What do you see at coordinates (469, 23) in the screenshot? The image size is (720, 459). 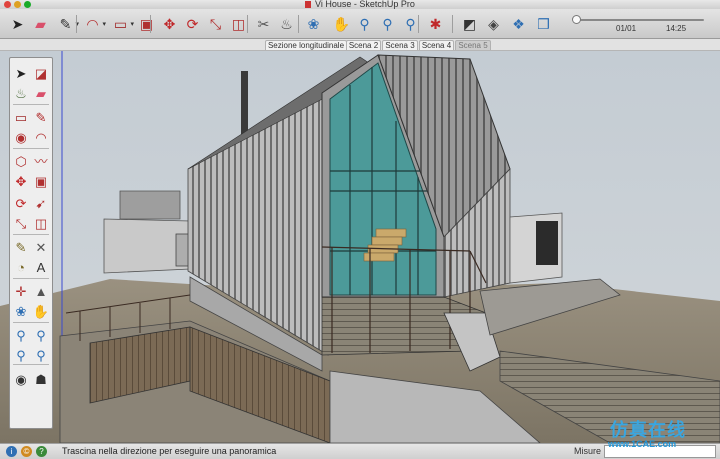 I see `style-icon: ◩` at bounding box center [469, 23].